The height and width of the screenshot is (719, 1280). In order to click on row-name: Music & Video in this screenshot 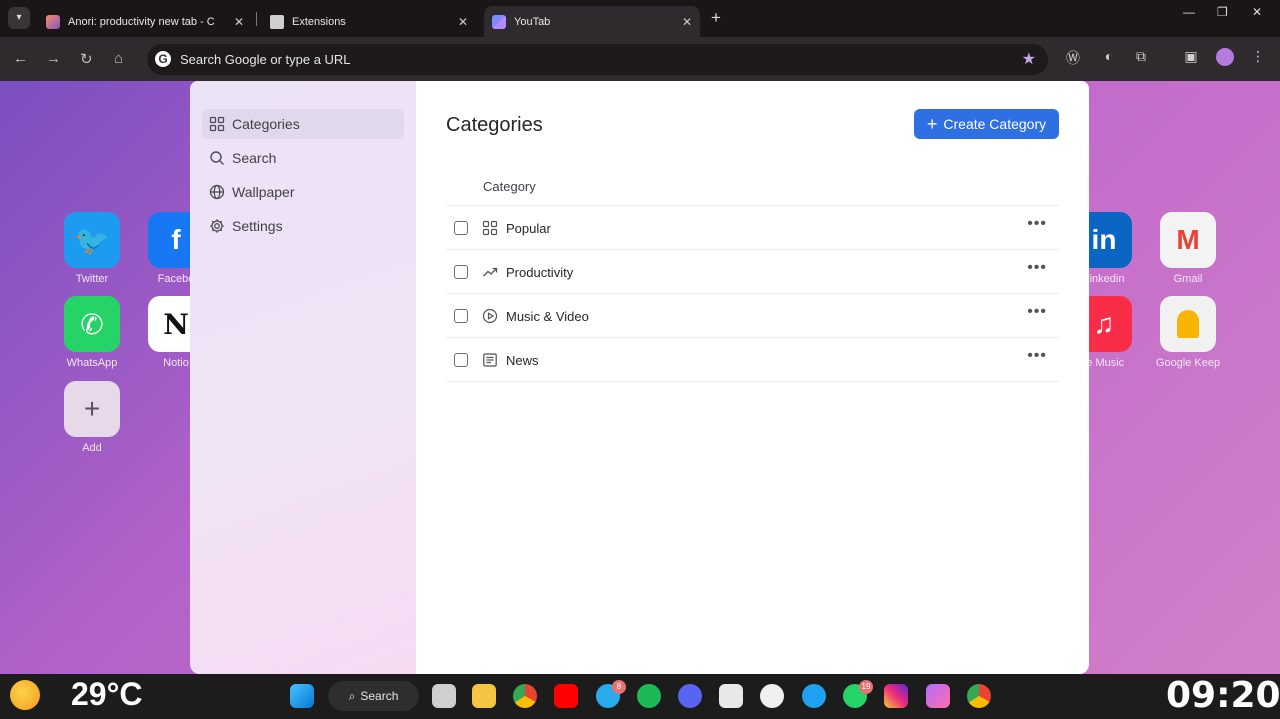, I will do `click(547, 316)`.